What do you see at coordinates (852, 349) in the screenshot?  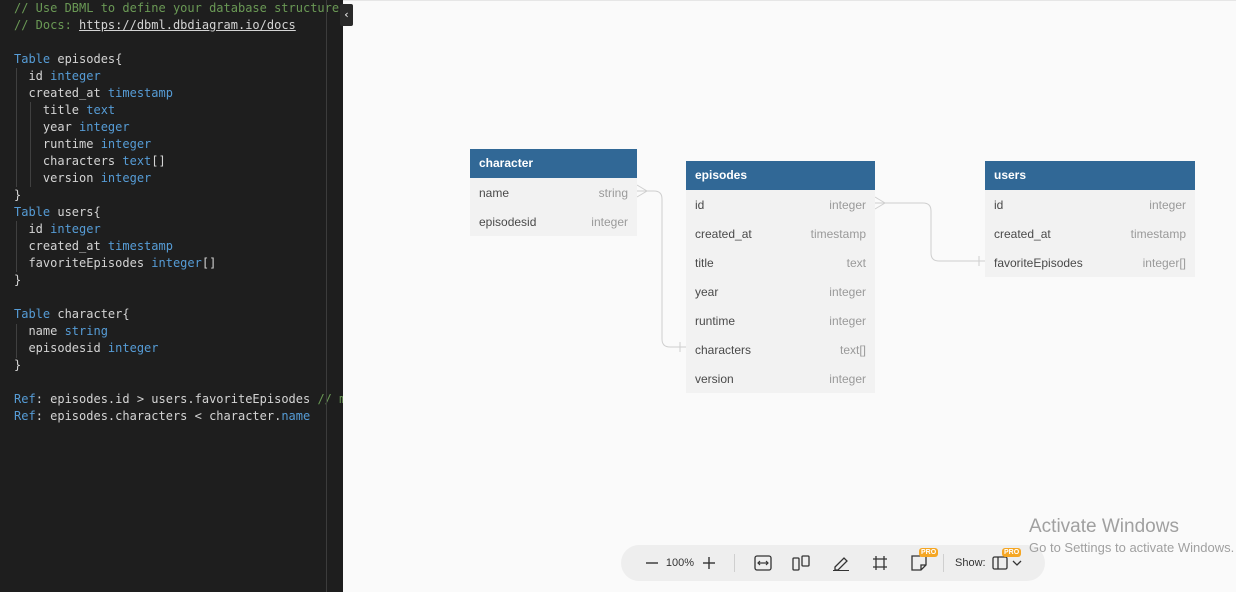 I see `field-type: text[]` at bounding box center [852, 349].